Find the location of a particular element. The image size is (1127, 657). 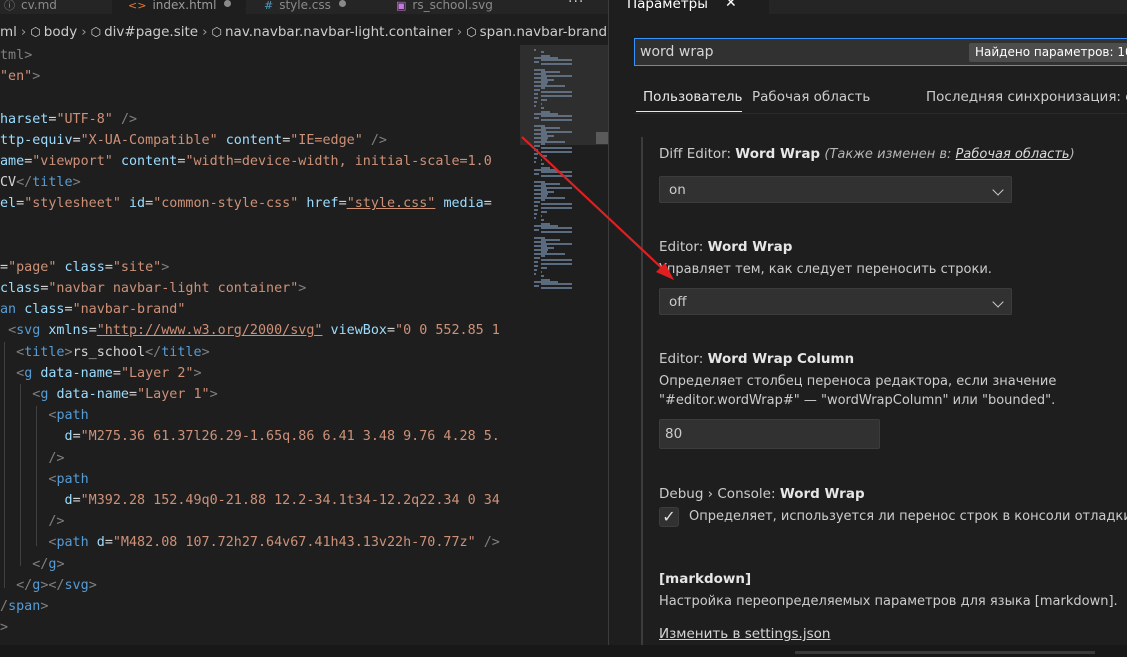

editor-word-wrap-select: off is located at coordinates (835, 301).